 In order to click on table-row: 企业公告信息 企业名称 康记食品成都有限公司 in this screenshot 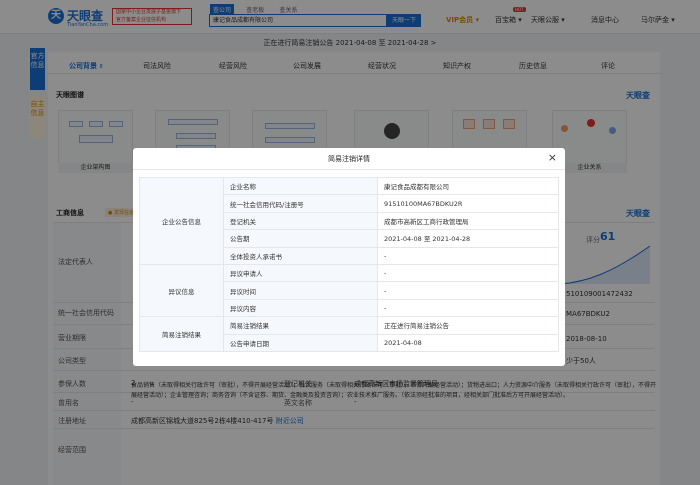, I will do `click(349, 220)`.